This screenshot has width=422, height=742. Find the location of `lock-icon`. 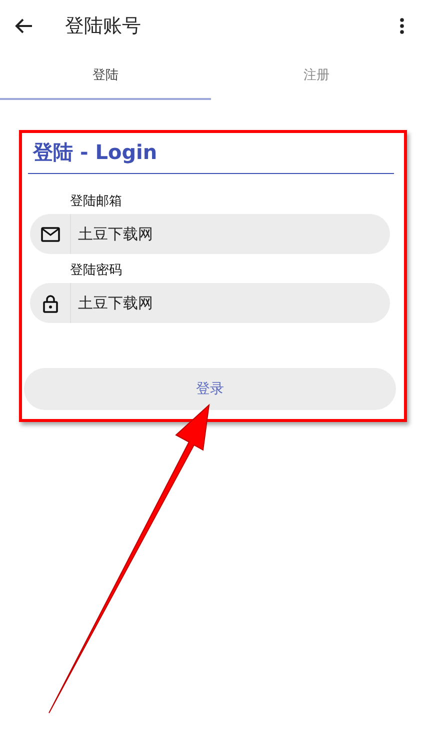

lock-icon is located at coordinates (50, 303).